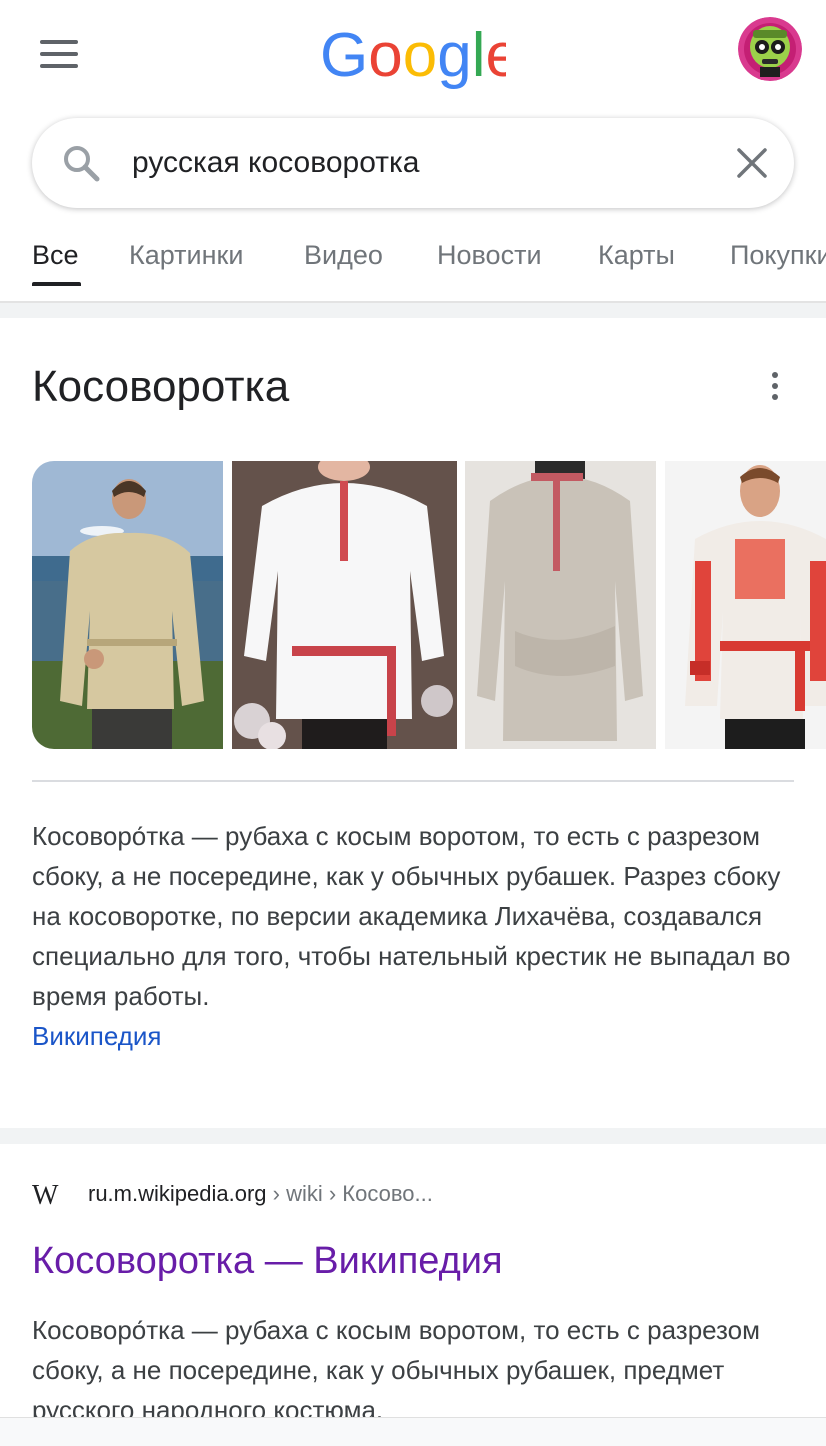  Describe the element at coordinates (177, 1193) in the screenshot. I see `result-domain: ru.m.wikipedia.org` at that location.